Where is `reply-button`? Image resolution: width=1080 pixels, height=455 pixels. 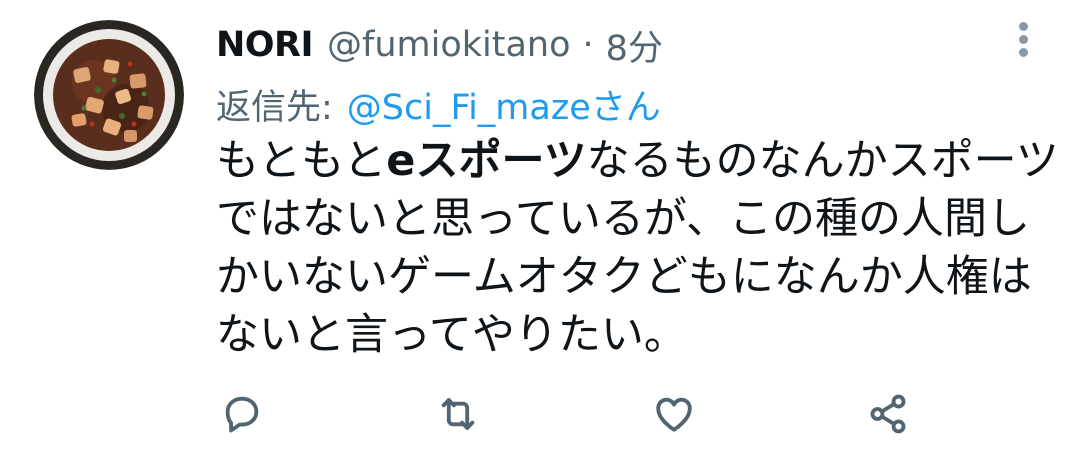 reply-button is located at coordinates (242, 414).